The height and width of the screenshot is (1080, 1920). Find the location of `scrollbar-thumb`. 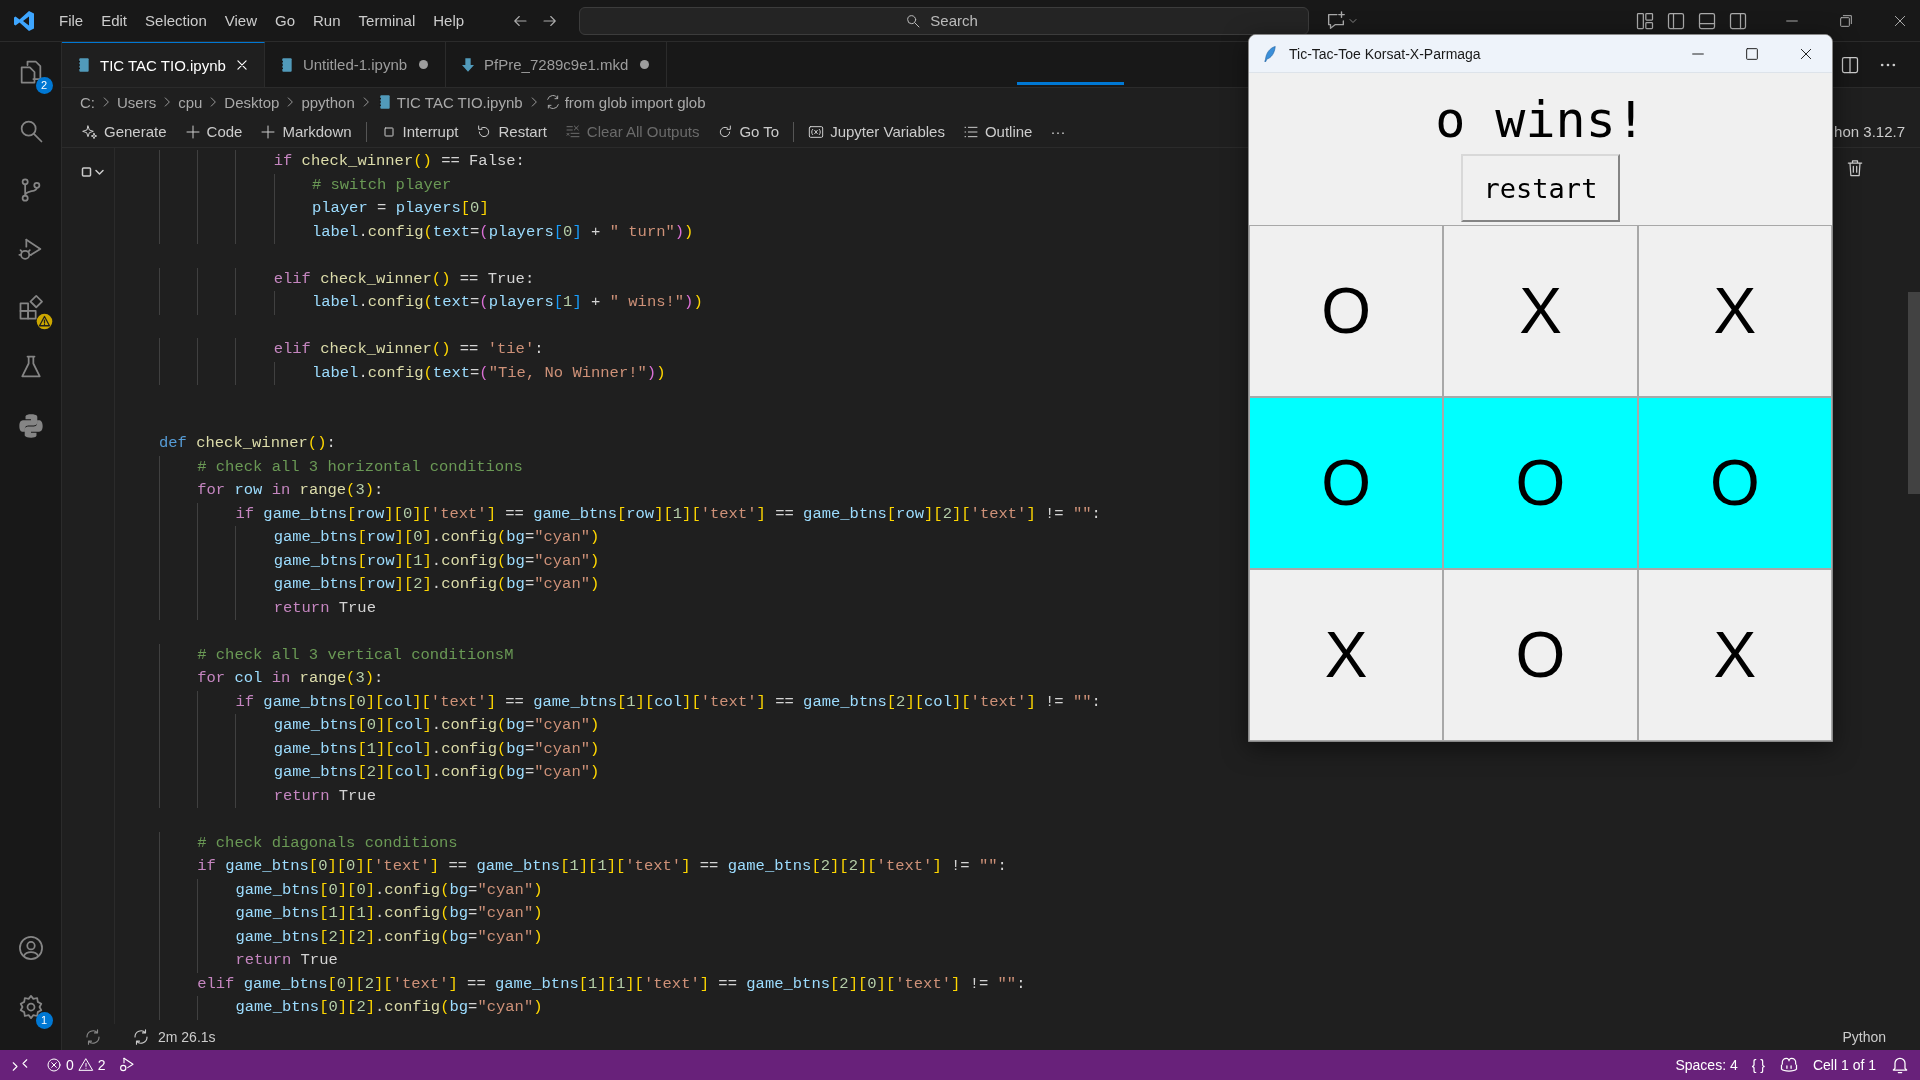

scrollbar-thumb is located at coordinates (1914, 393).